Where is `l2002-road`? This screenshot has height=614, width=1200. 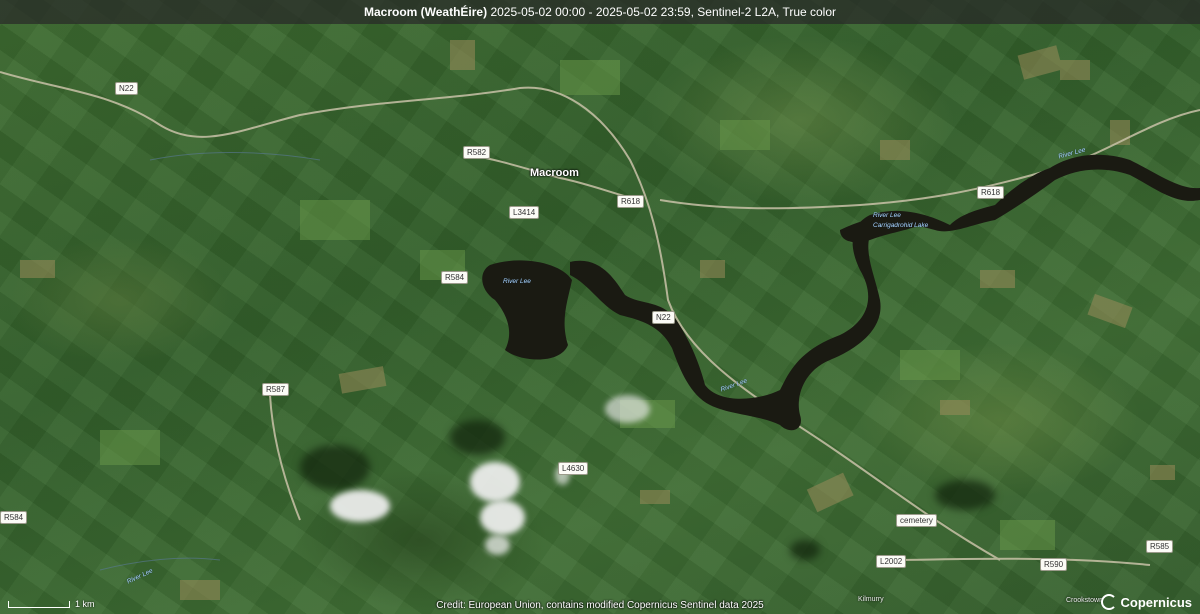
l2002-road is located at coordinates (1015, 561).